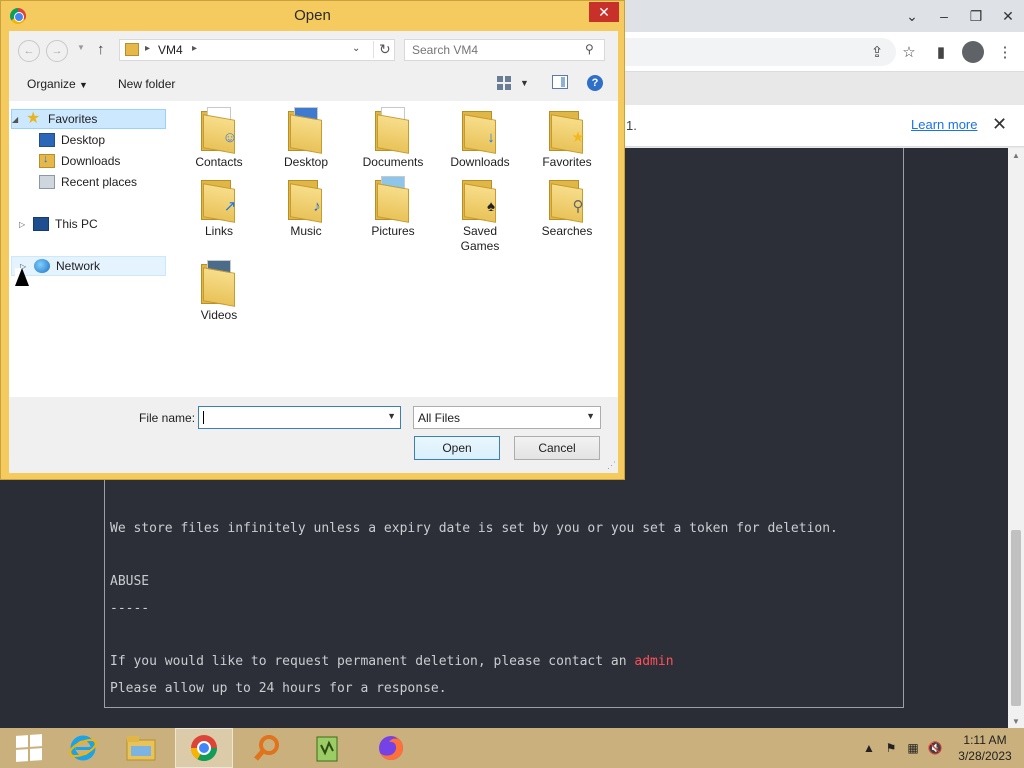 This screenshot has height=768, width=1024. What do you see at coordinates (611, 465) in the screenshot?
I see `resize-grip-icon: ⋰` at bounding box center [611, 465].